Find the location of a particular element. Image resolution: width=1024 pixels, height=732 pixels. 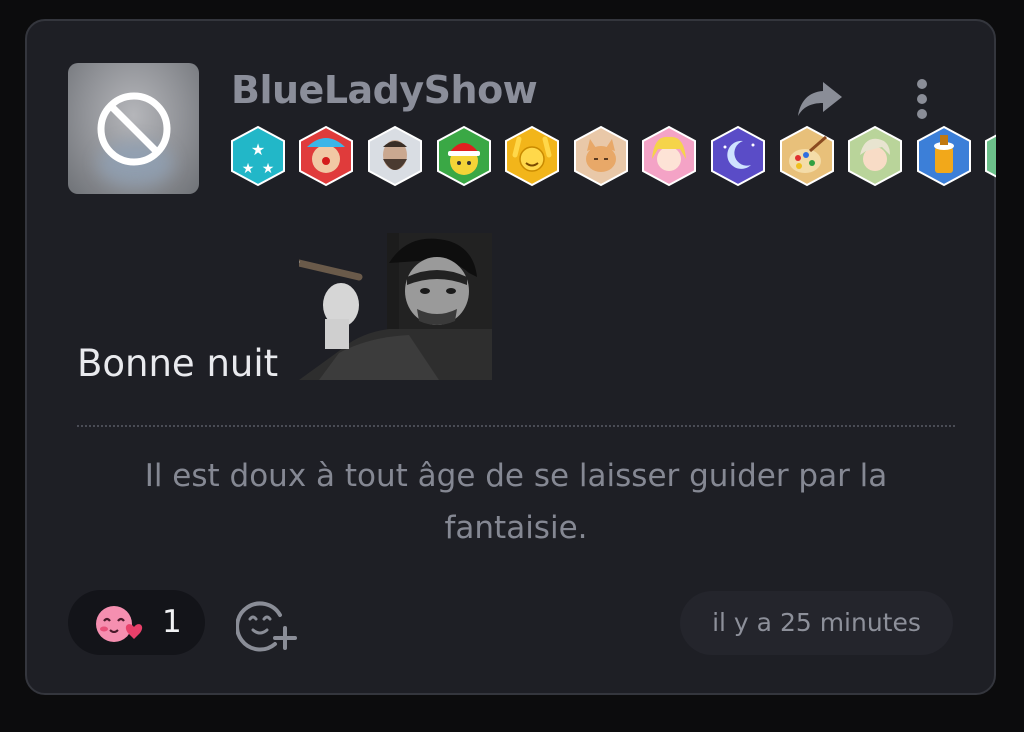

add-reaction-button is located at coordinates (266, 627).